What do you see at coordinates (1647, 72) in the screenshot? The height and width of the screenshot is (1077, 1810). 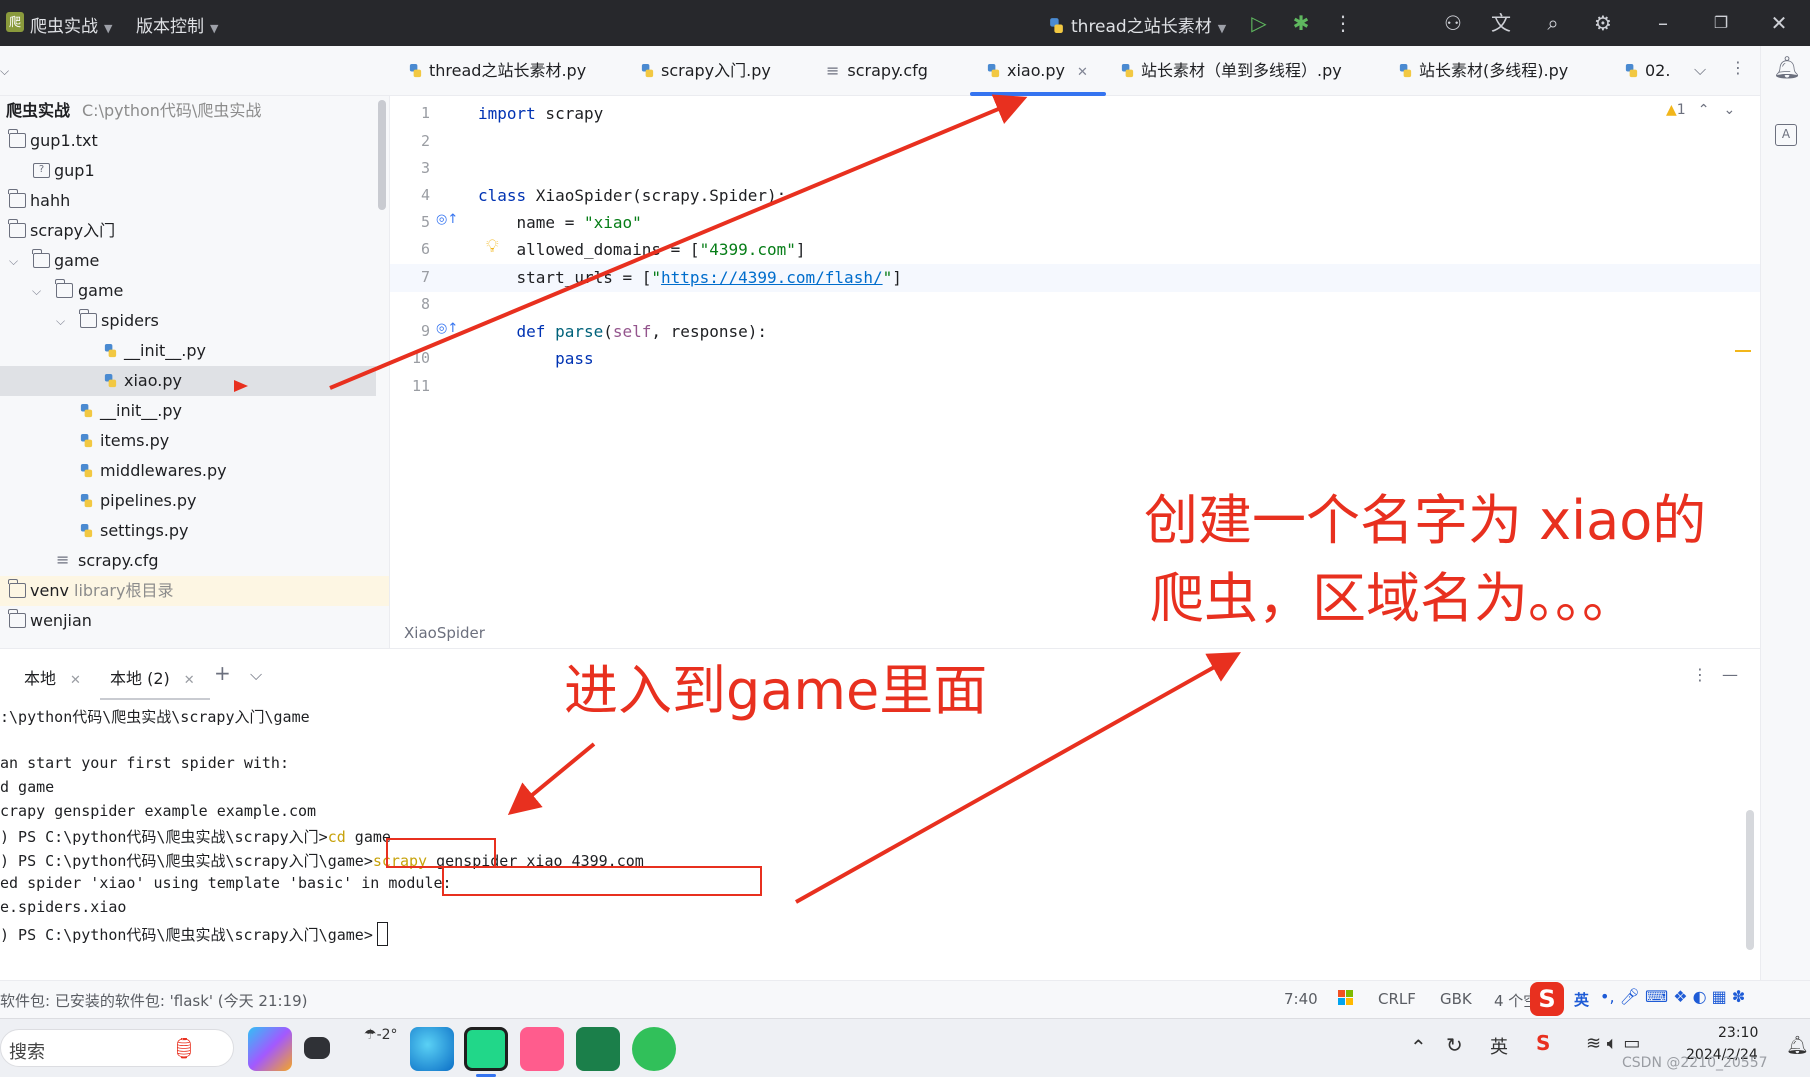 I see `tab-02: 02.` at bounding box center [1647, 72].